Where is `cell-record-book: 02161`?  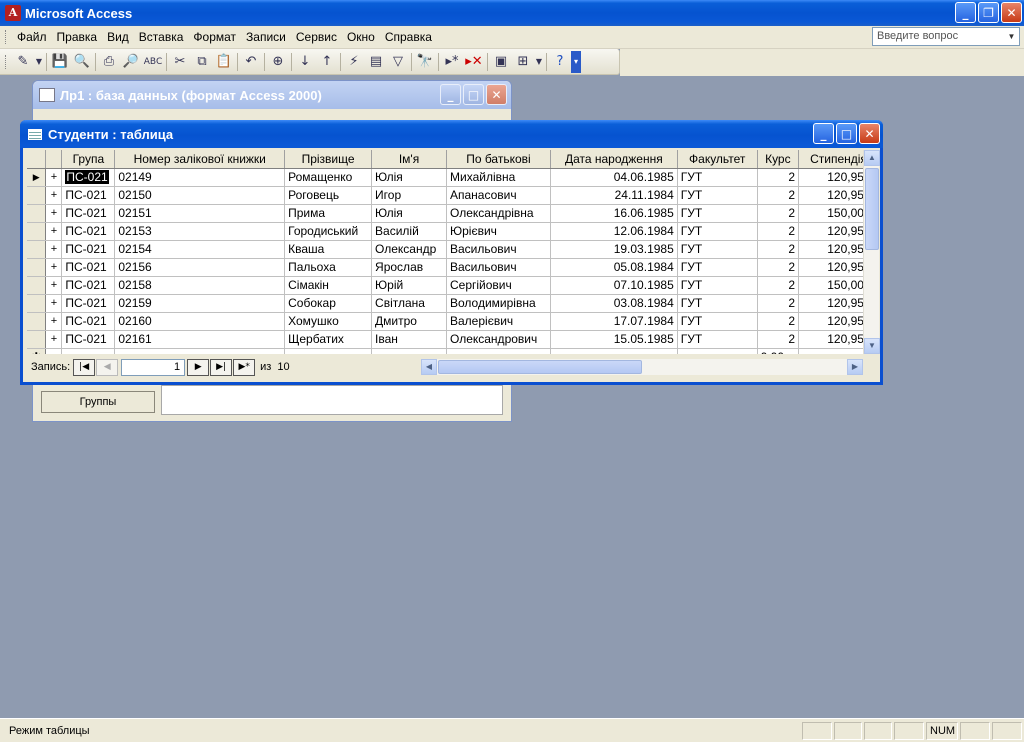 cell-record-book: 02161 is located at coordinates (200, 339).